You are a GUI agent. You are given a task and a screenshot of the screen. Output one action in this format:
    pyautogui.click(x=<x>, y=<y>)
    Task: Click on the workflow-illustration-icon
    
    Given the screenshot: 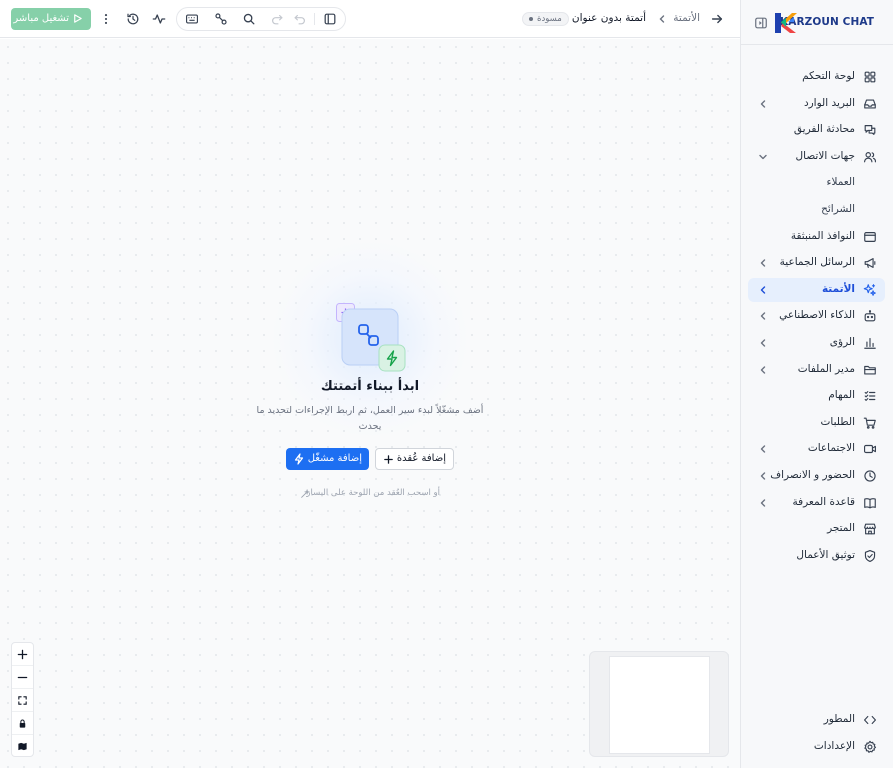 What is the action you would take?
    pyautogui.click(x=372, y=339)
    